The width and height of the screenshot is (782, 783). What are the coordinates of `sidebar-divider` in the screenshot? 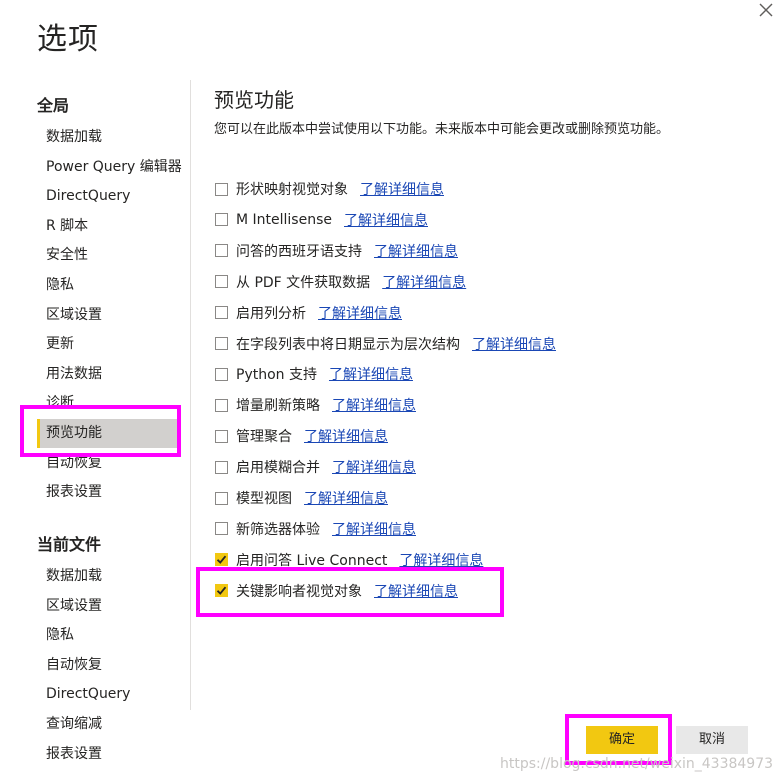 It's located at (190, 395).